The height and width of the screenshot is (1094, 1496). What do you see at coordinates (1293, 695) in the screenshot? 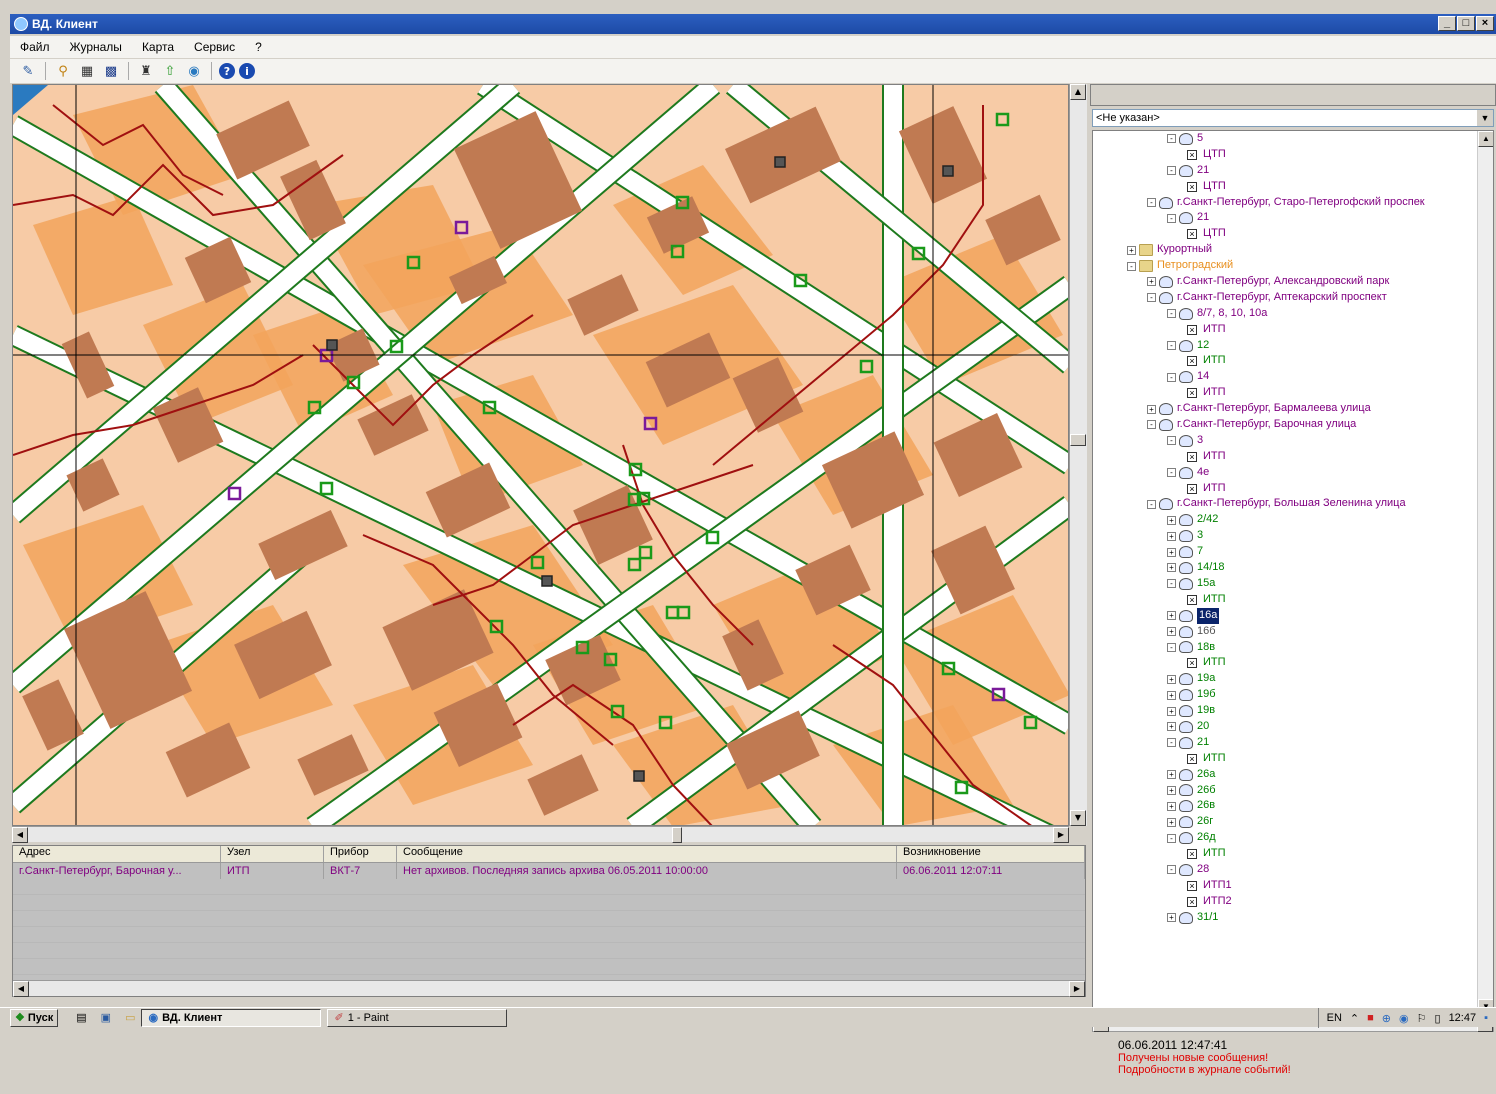
I see `tree-node: +19б` at bounding box center [1293, 695].